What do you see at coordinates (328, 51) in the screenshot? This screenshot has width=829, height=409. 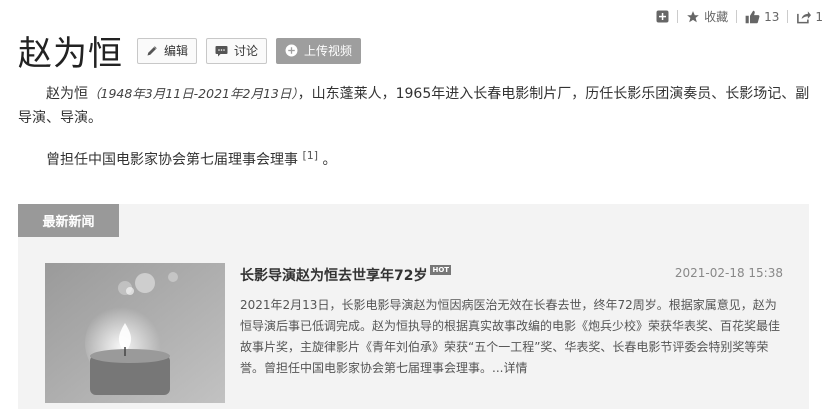 I see `upload-video-label: 上传视频` at bounding box center [328, 51].